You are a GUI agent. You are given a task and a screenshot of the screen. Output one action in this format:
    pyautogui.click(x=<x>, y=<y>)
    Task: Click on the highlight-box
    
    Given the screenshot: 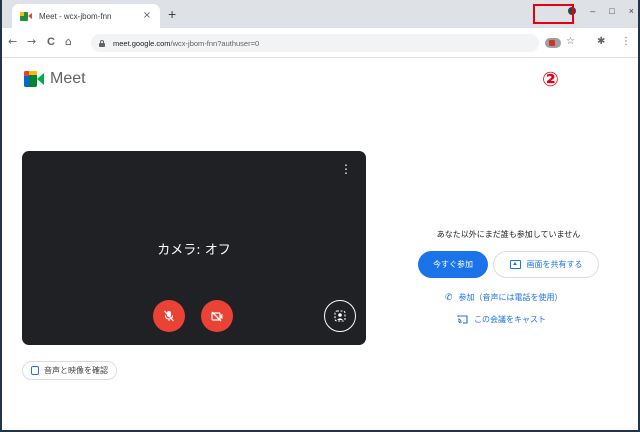 What is the action you would take?
    pyautogui.click(x=553, y=14)
    